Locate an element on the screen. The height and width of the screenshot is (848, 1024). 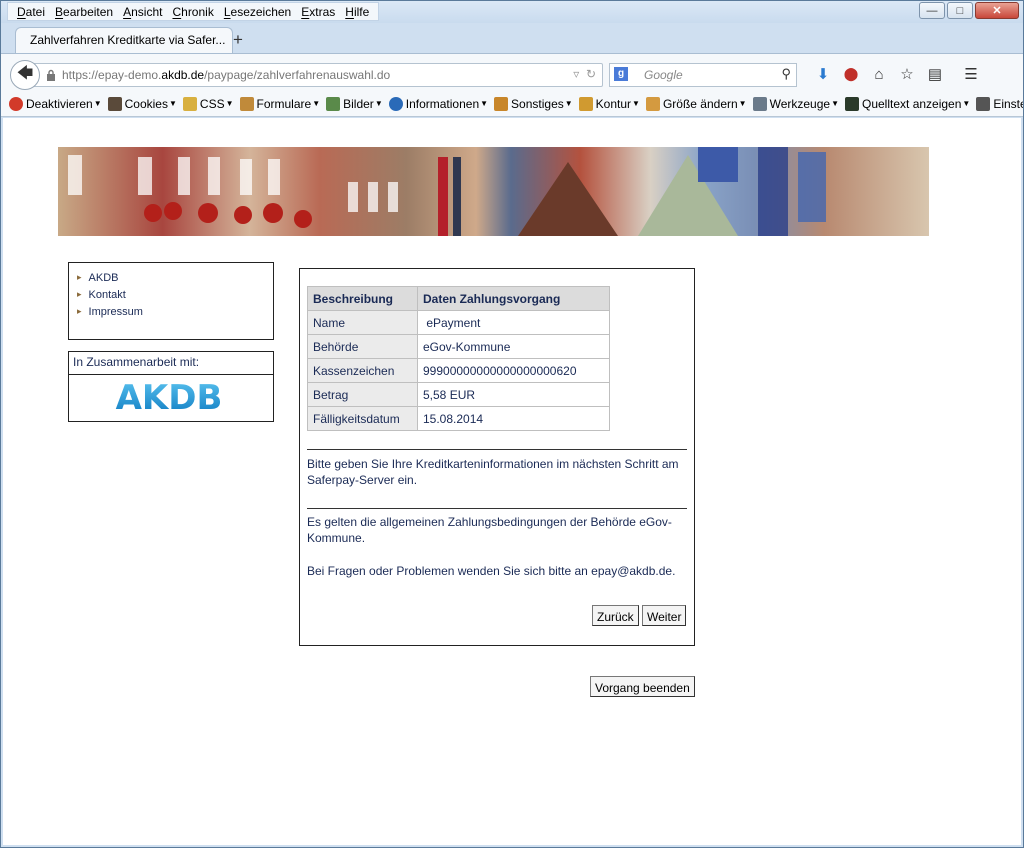
sidebar-link-label: AKDB is located at coordinates (103, 277).